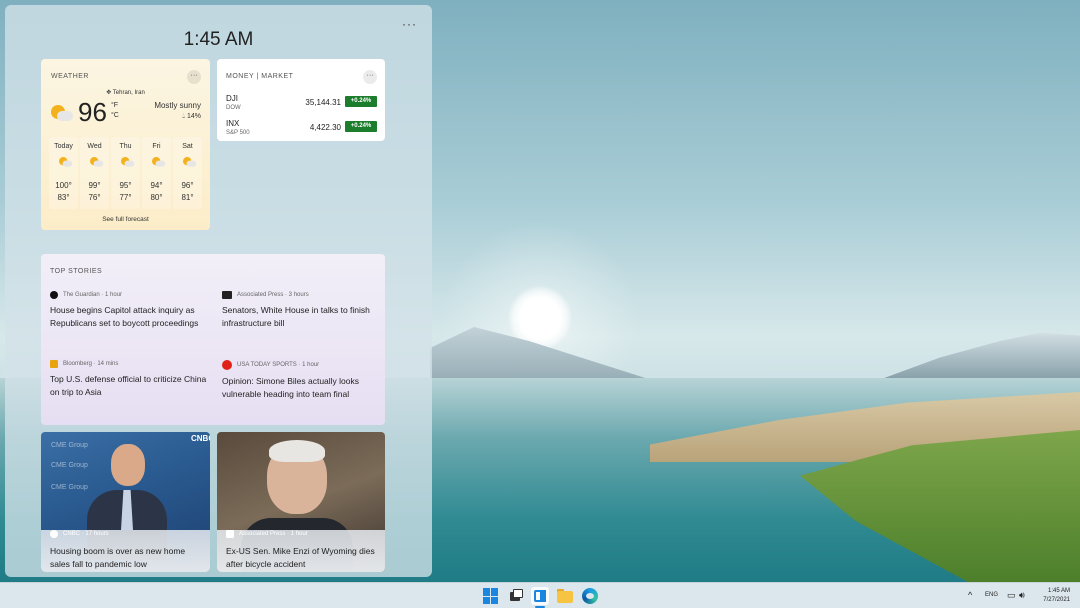  What do you see at coordinates (238, 133) in the screenshot?
I see `stock-name: S&P 500` at bounding box center [238, 133].